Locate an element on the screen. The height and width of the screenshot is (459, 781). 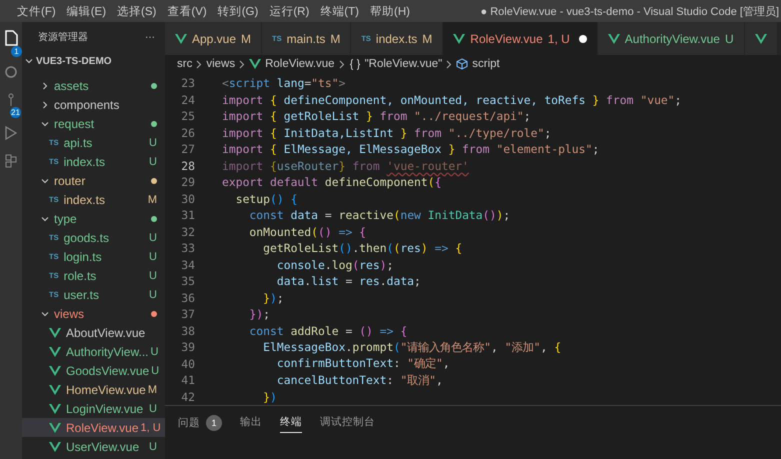
line-number: 37 is located at coordinates (187, 314).